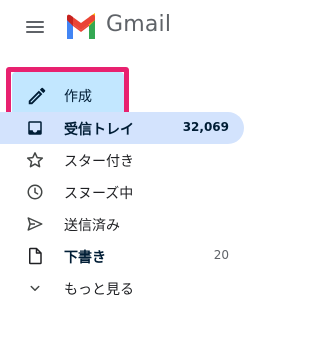  What do you see at coordinates (36, 27) in the screenshot?
I see `main-menu-icon` at bounding box center [36, 27].